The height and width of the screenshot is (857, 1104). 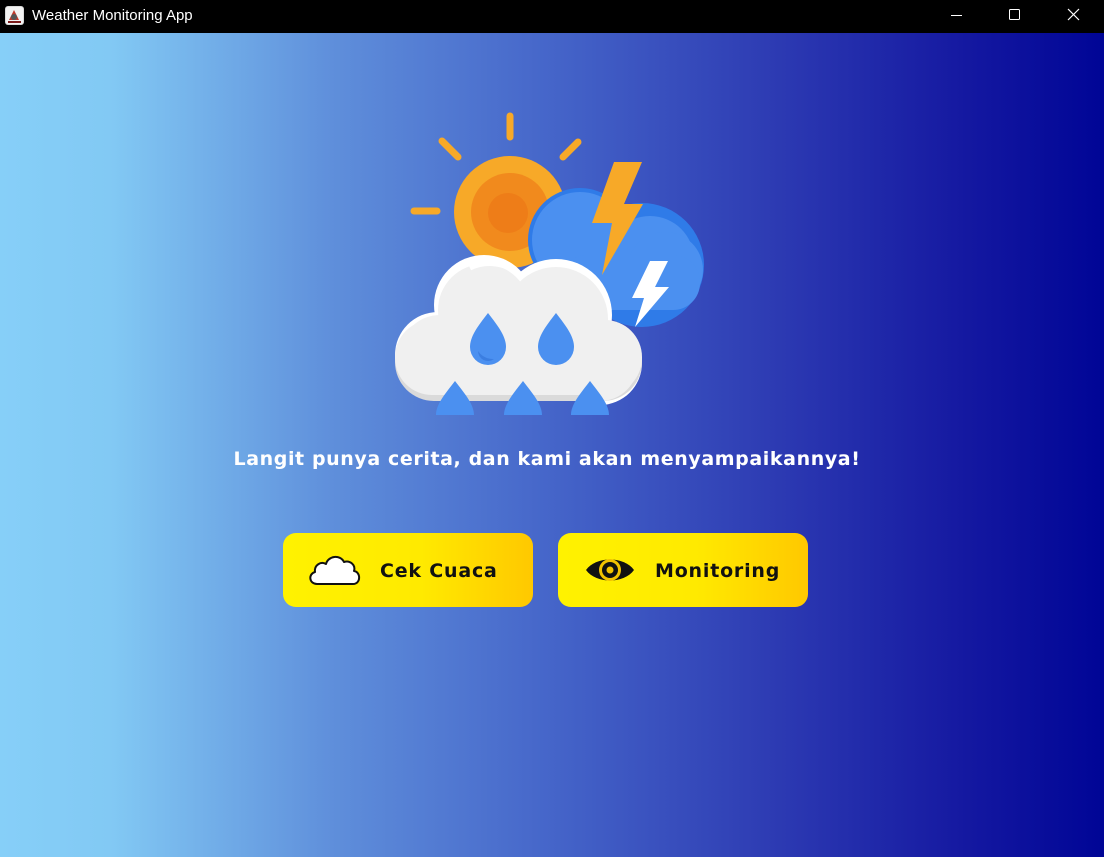 I want to click on minimize-button, so click(x=956, y=16).